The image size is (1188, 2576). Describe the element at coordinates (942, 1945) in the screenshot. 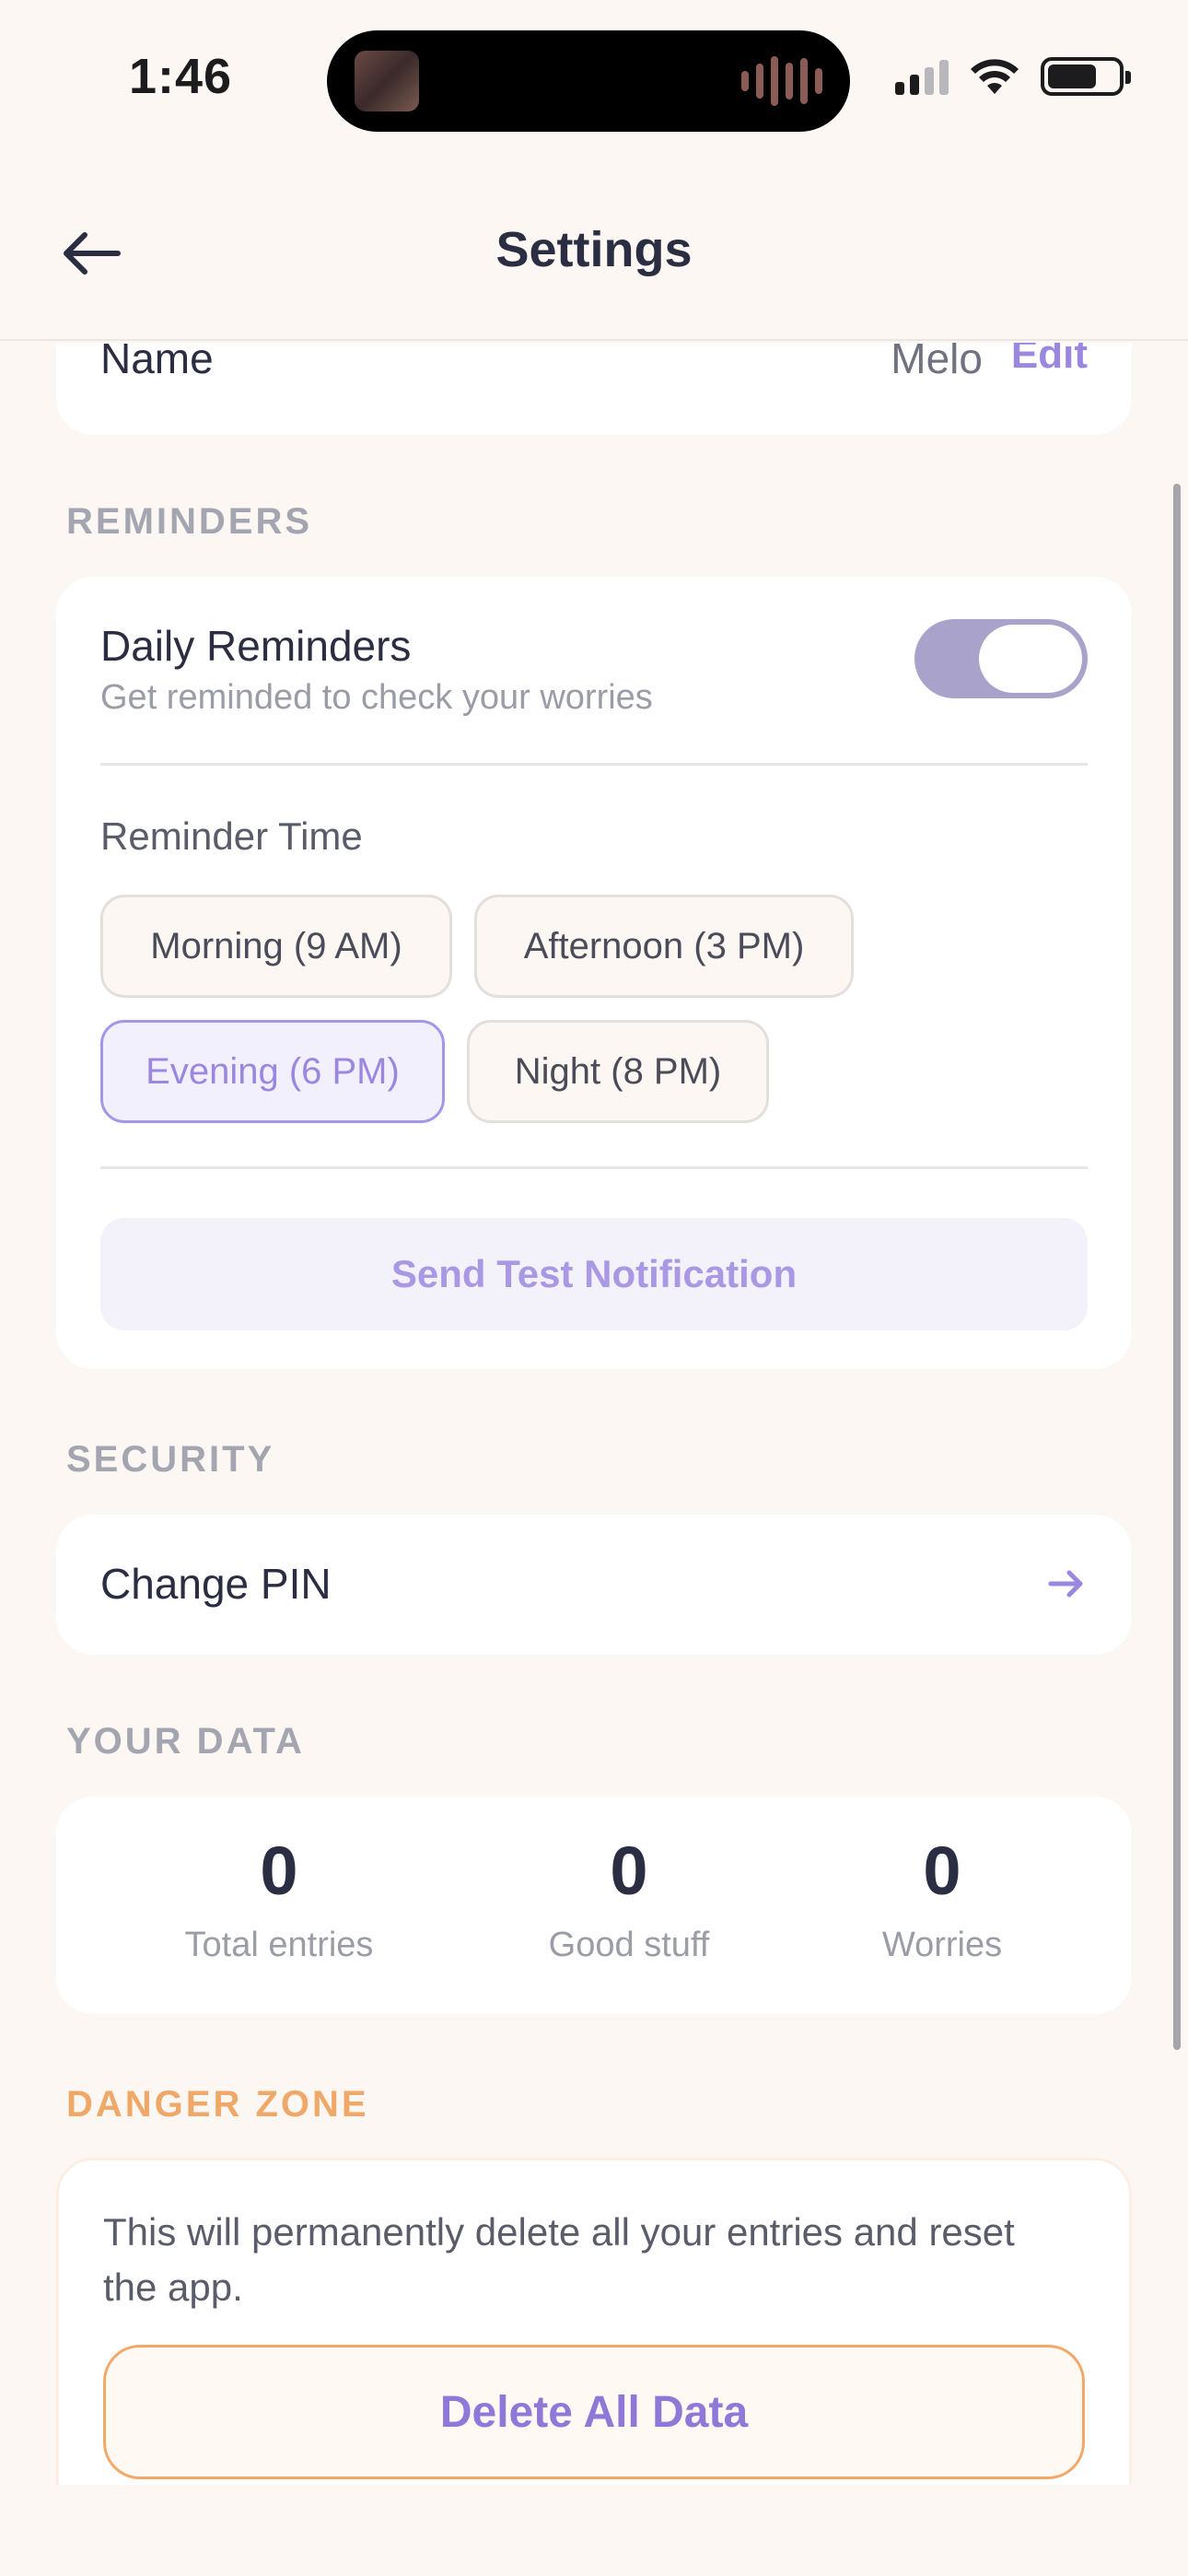

I see `stat-label: Worries` at that location.